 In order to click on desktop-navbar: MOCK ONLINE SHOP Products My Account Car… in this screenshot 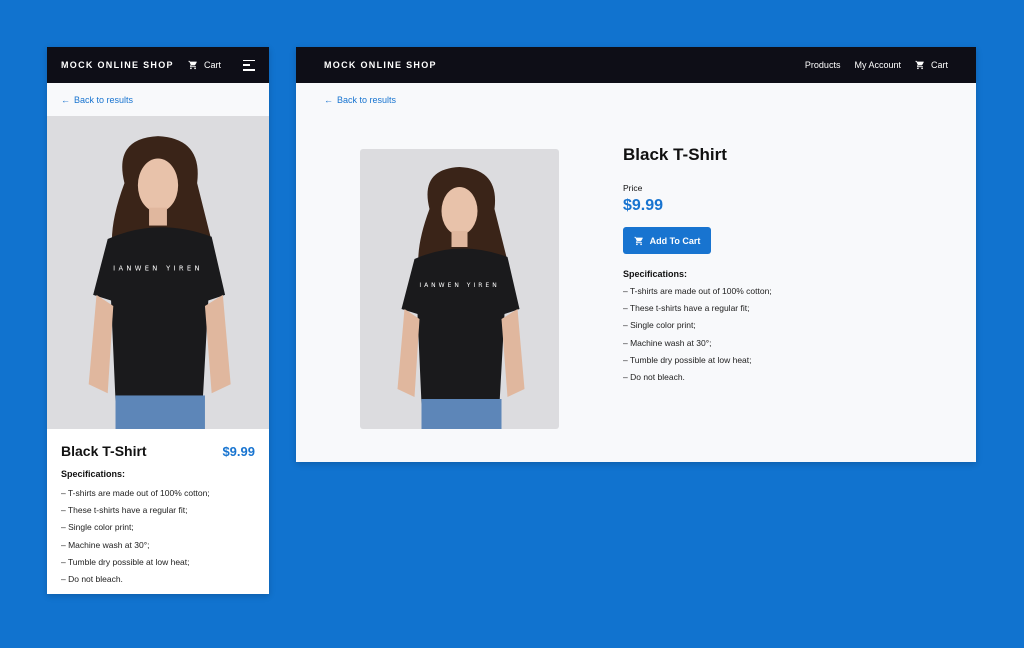, I will do `click(636, 65)`.